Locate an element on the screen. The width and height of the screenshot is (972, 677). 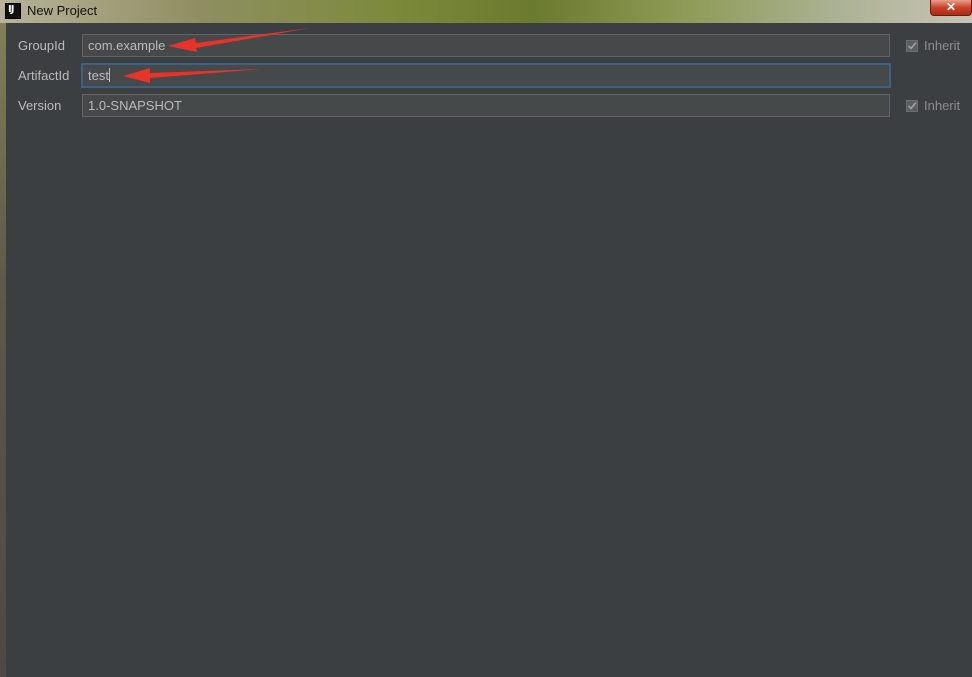
version-inherit-label: Inherit is located at coordinates (942, 105).